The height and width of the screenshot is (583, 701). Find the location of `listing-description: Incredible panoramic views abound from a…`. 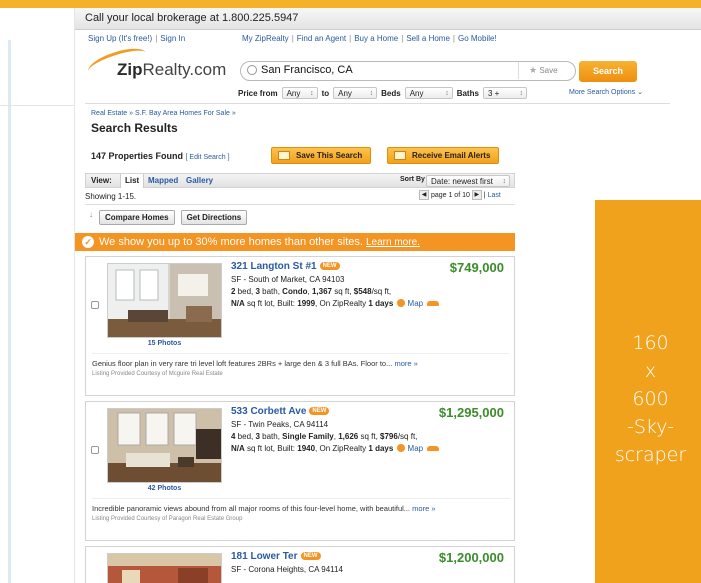

listing-description: Incredible panoramic views abound from a… is located at coordinates (301, 505).